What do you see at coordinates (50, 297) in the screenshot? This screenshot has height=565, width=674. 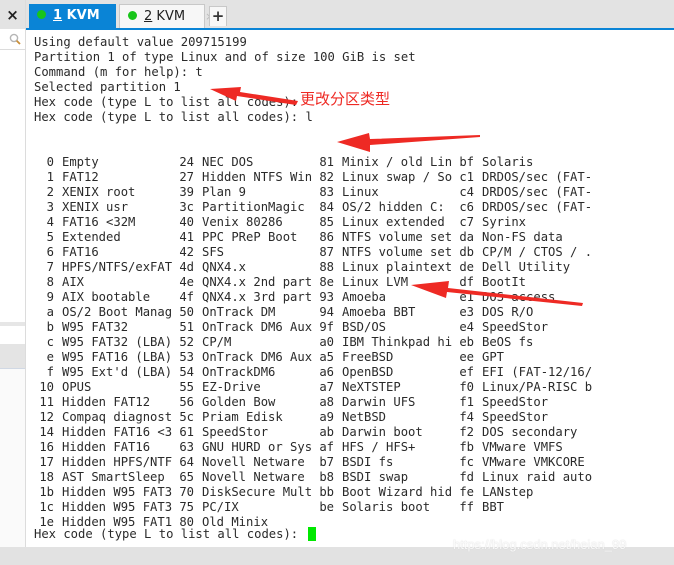 I see `partition-type-code: 9` at bounding box center [50, 297].